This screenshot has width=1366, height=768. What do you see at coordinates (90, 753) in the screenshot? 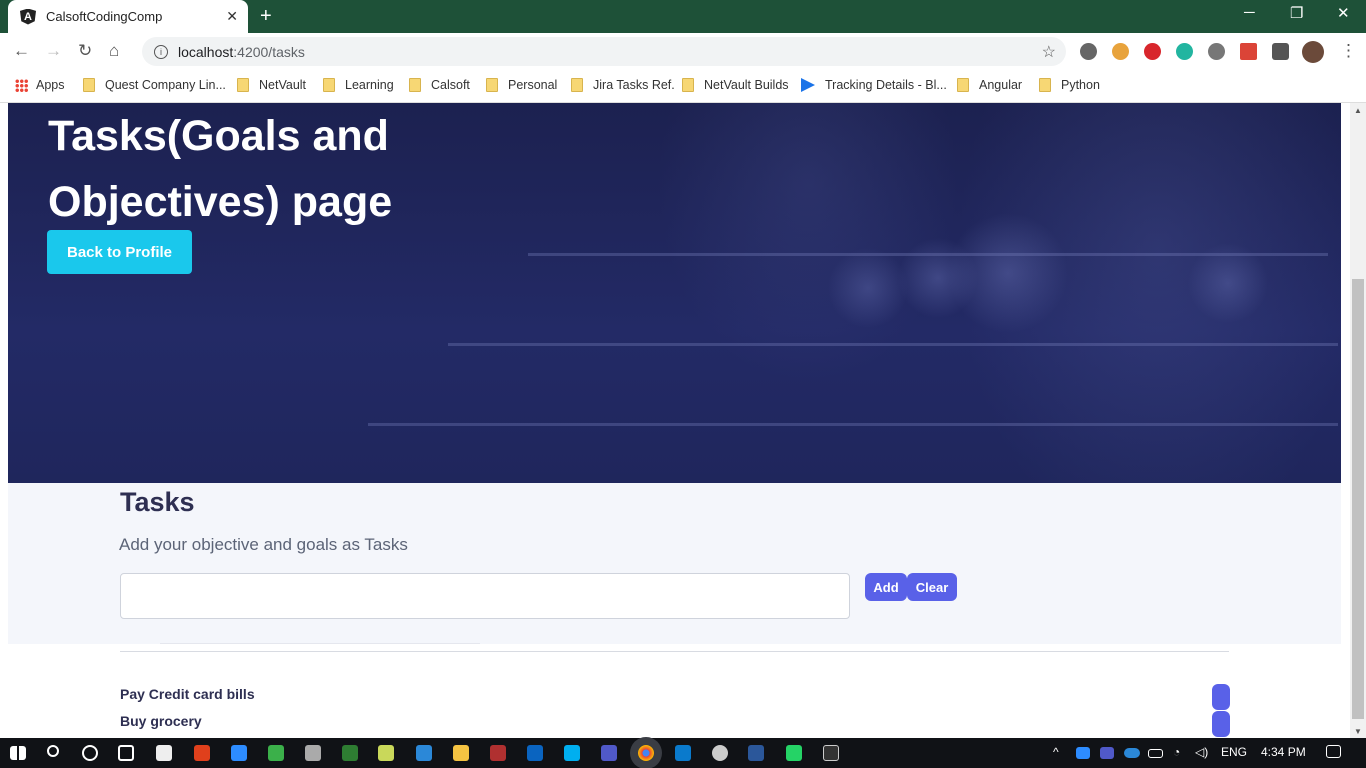
I see `cortana-icon` at bounding box center [90, 753].